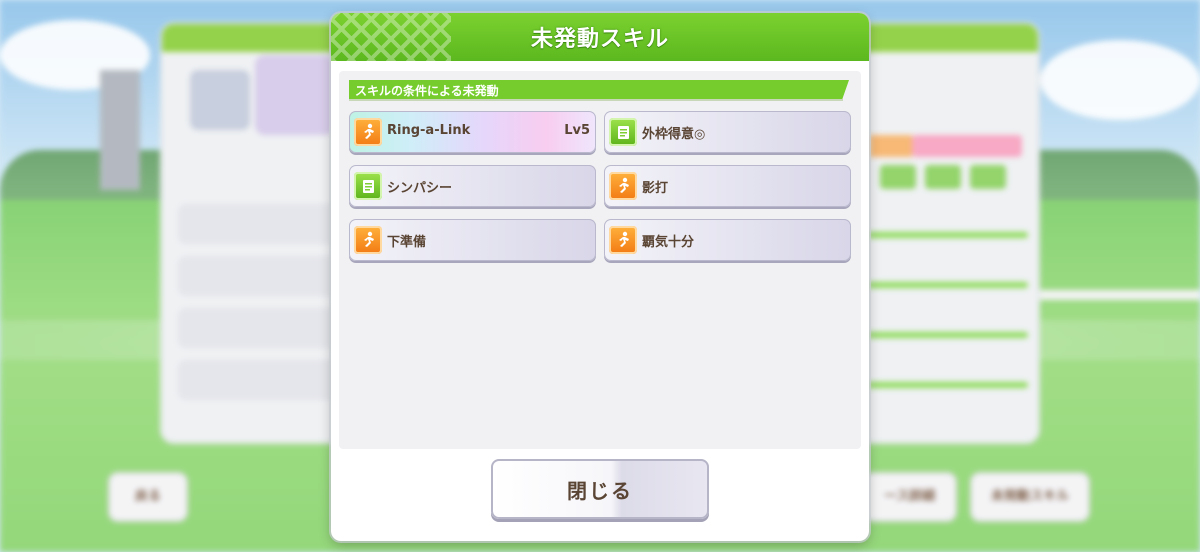 The image size is (1200, 552). Describe the element at coordinates (668, 242) in the screenshot. I see `skill-name: 覇気十分` at that location.